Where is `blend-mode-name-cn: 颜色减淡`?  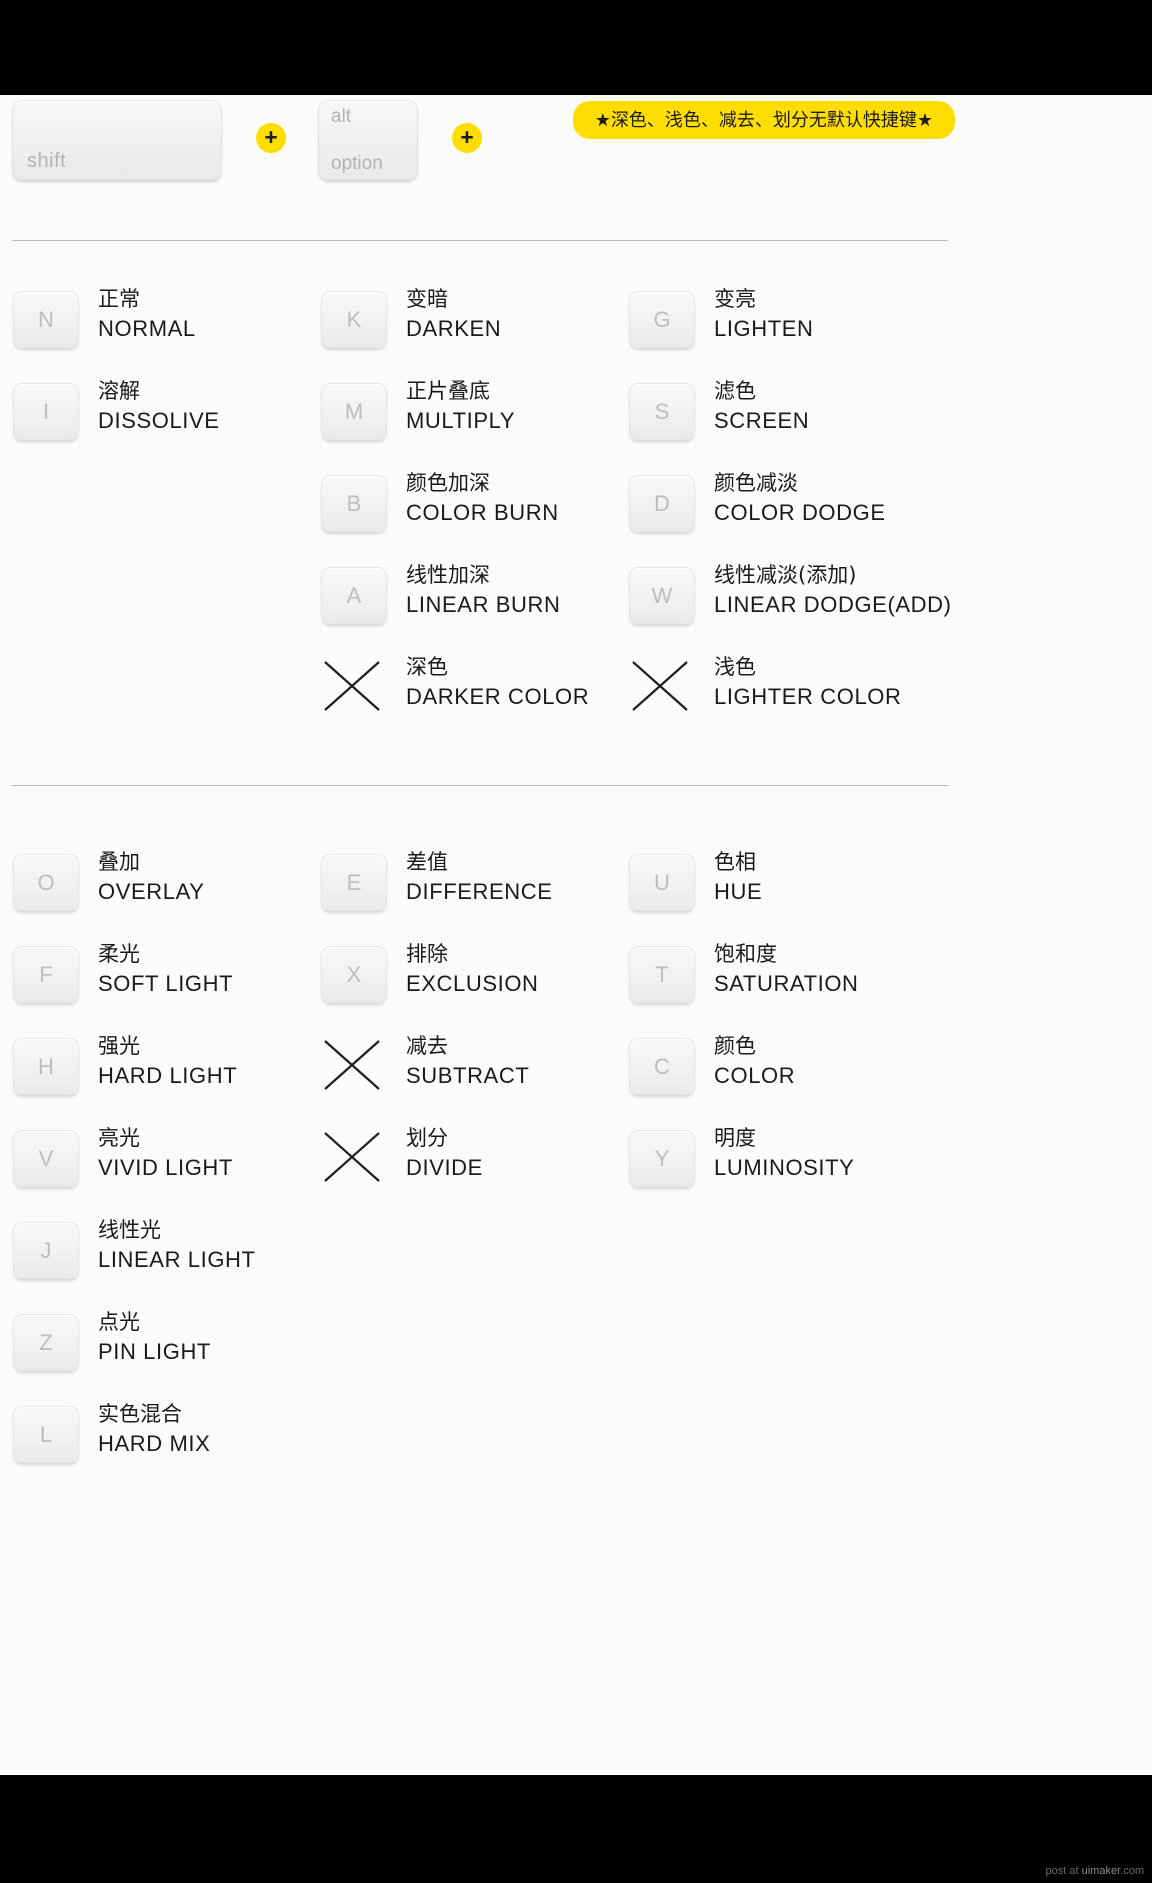
blend-mode-name-cn: 颜色减淡 is located at coordinates (756, 483).